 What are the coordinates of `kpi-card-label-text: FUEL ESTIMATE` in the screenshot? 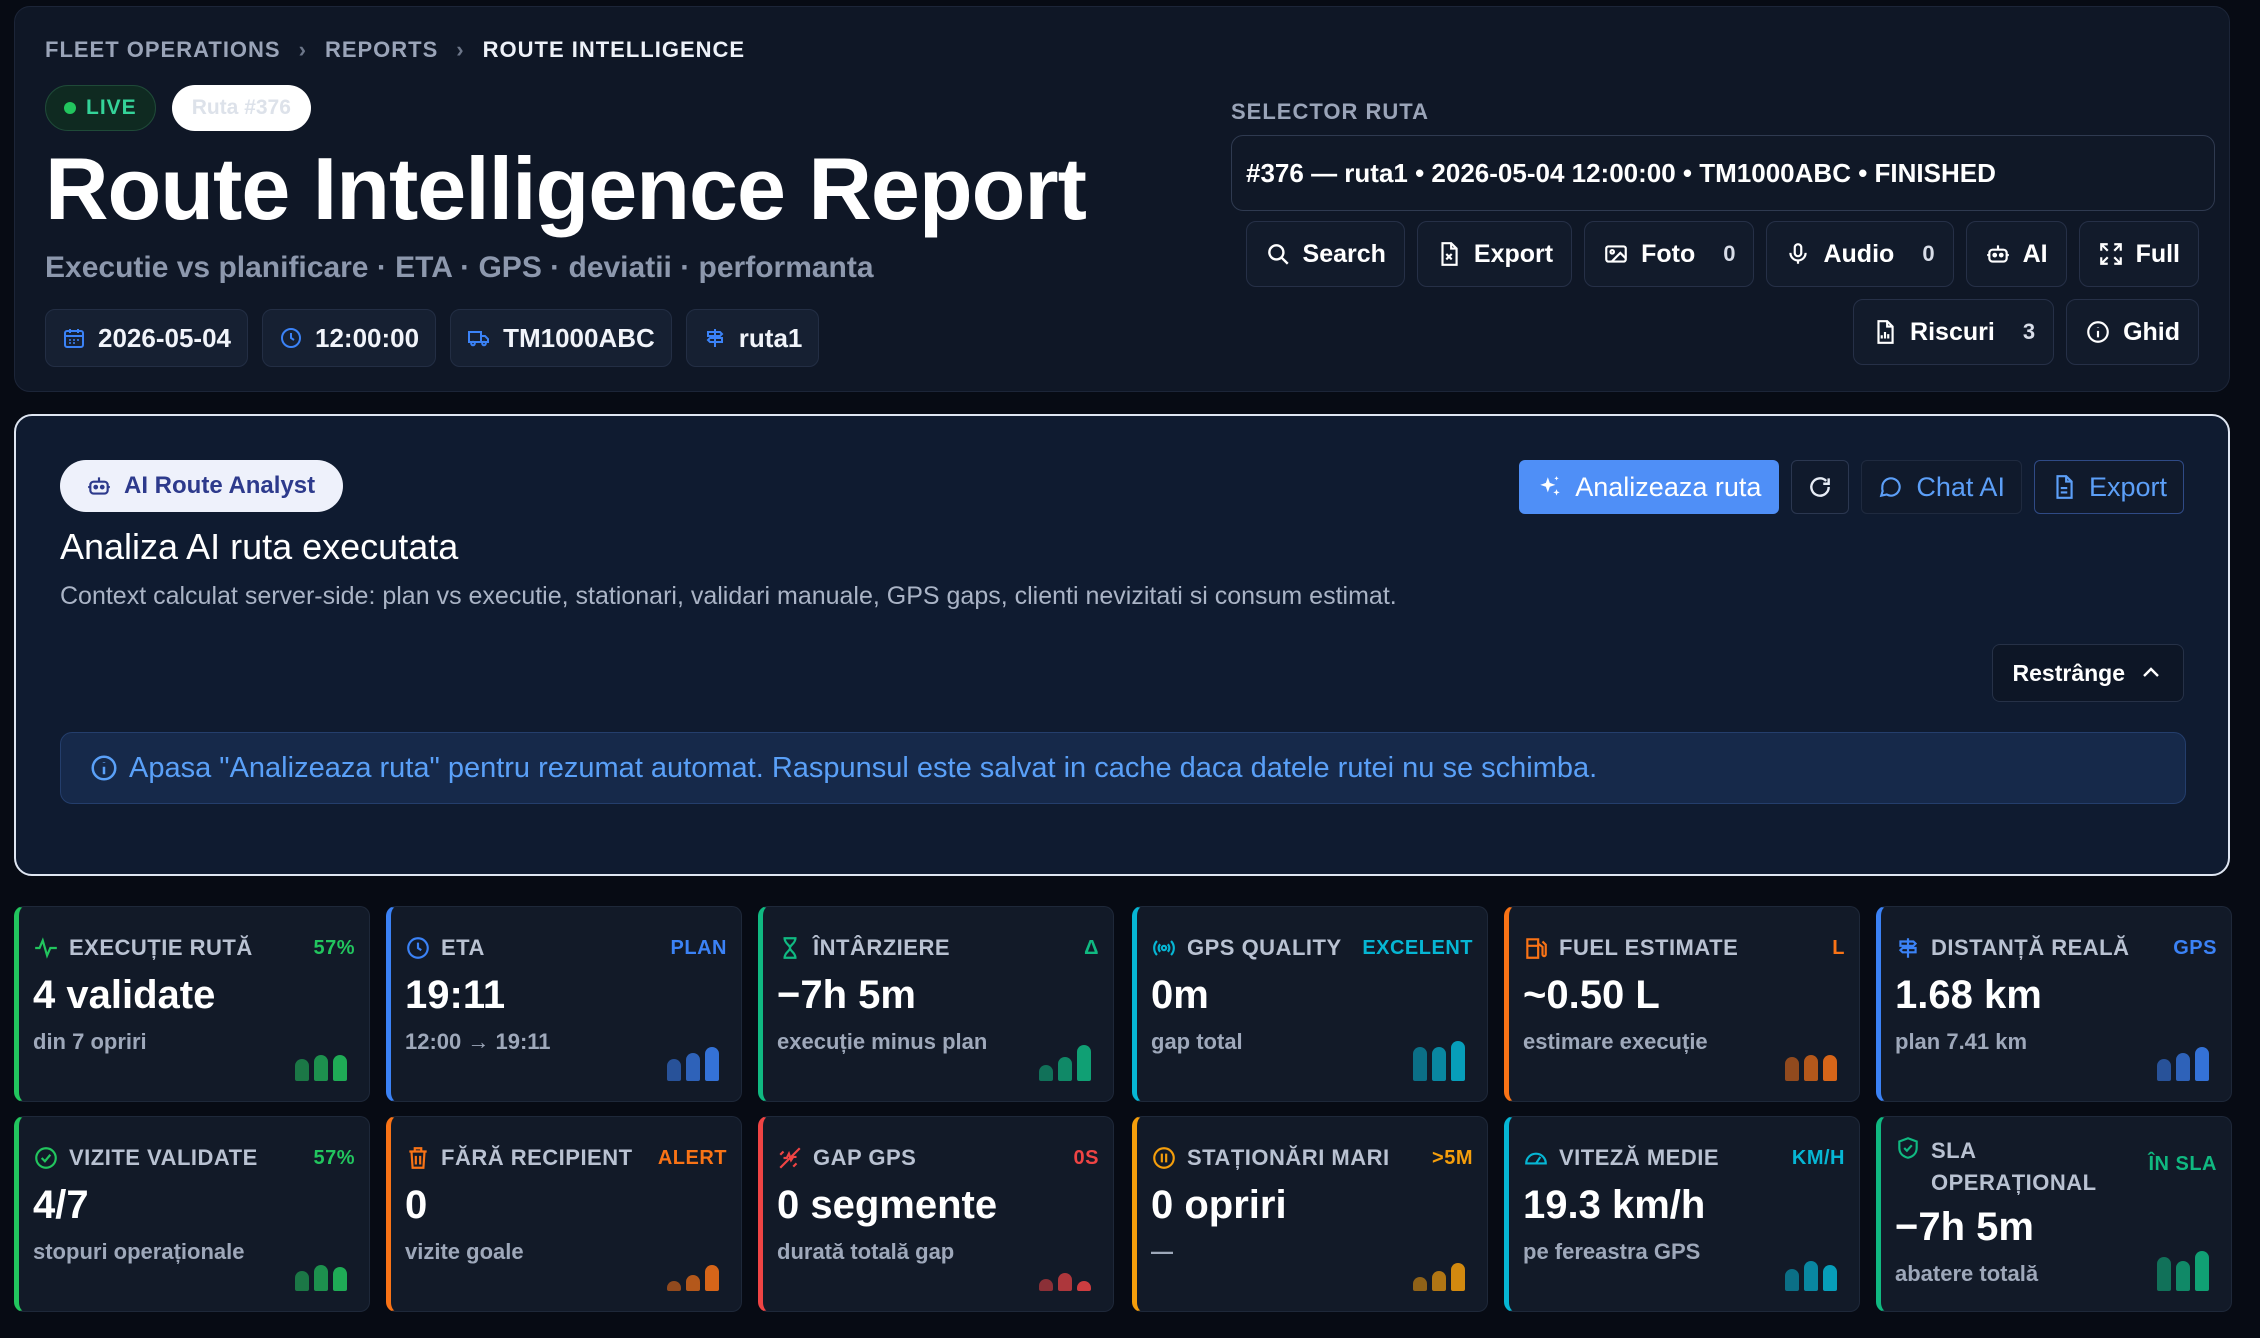 It's located at (1649, 947).